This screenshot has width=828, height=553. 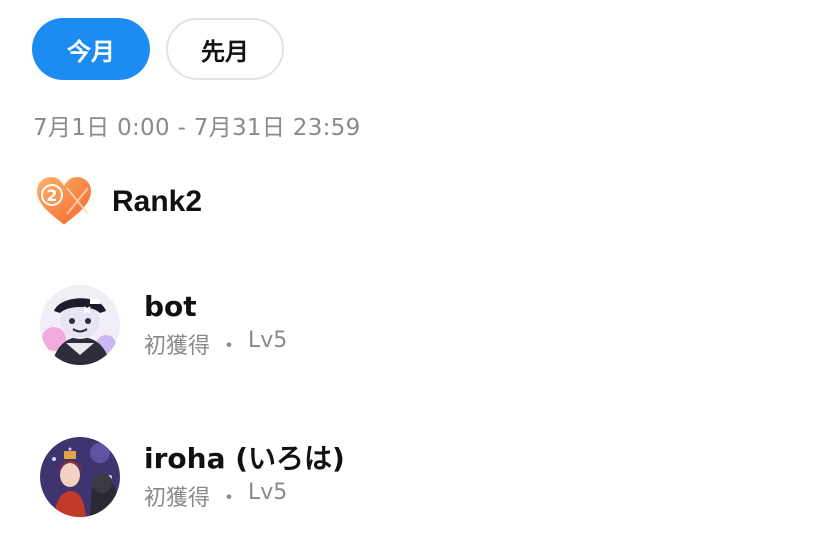 I want to click on user-row-bot: bot 初獲得 ・ Lv5, so click(x=163, y=325).